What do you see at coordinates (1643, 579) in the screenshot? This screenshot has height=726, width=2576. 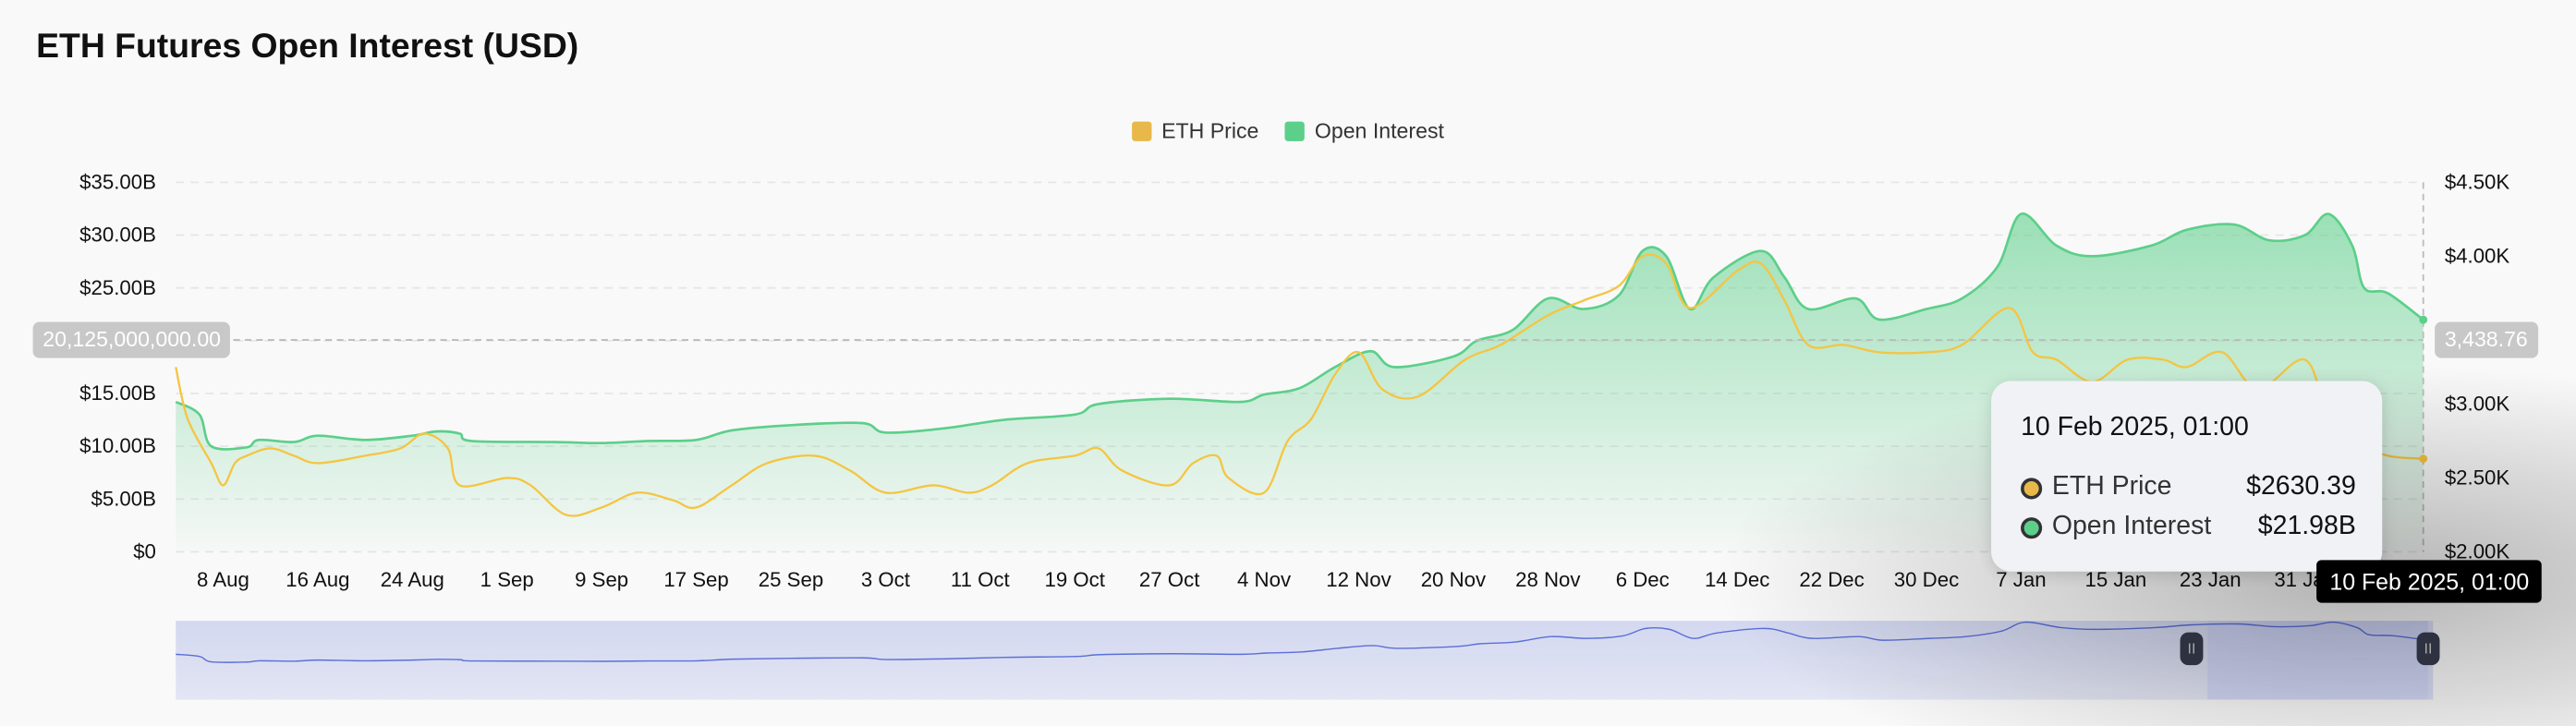 I see `x-tick-label: 6 Dec` at bounding box center [1643, 579].